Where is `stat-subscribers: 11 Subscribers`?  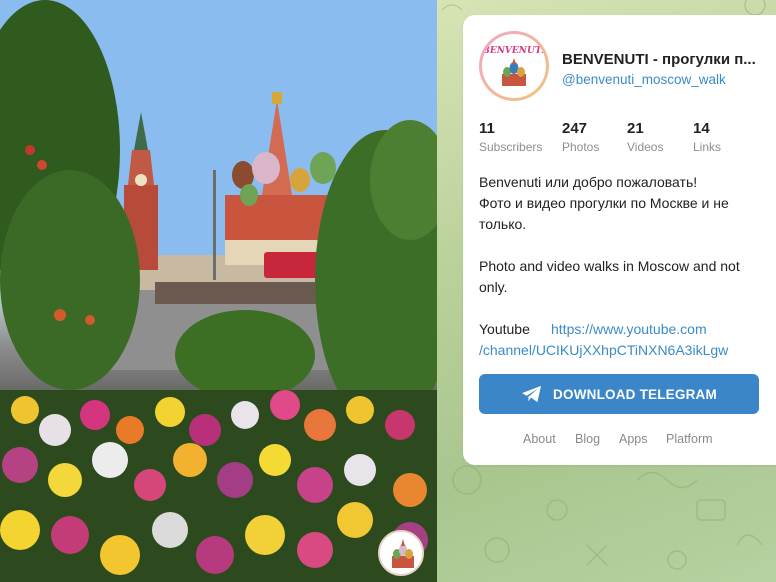
stat-subscribers: 11 Subscribers is located at coordinates (510, 137).